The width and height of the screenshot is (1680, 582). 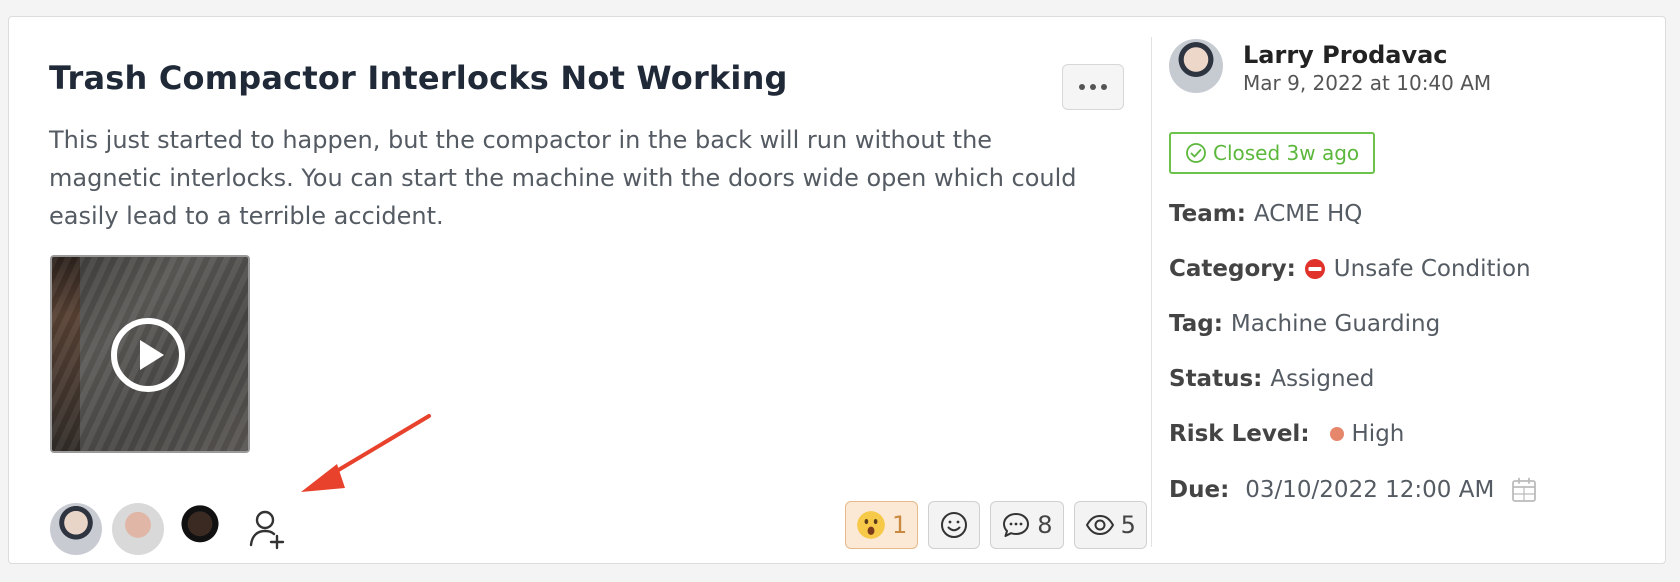 I want to click on post-title: Trash Compactor Interlocks Not Working, so click(x=418, y=78).